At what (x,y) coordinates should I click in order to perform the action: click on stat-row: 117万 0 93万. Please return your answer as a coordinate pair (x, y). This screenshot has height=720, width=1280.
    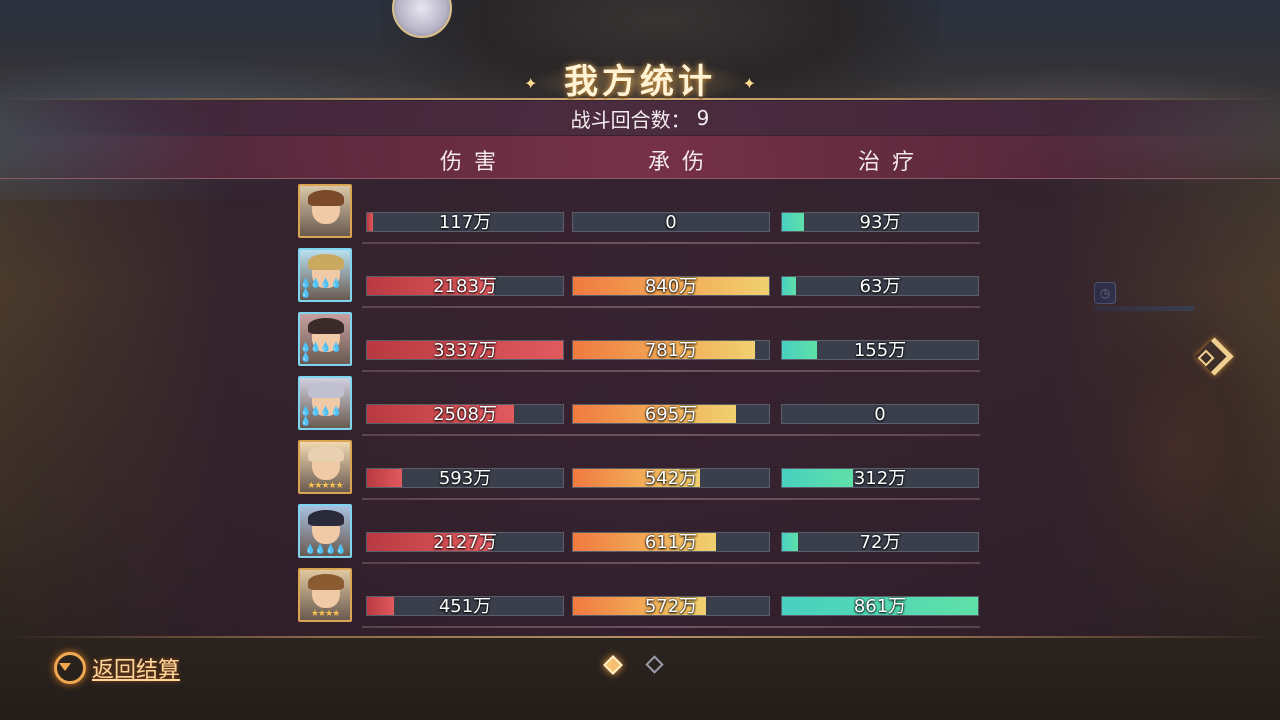
    Looking at the image, I should click on (643, 214).